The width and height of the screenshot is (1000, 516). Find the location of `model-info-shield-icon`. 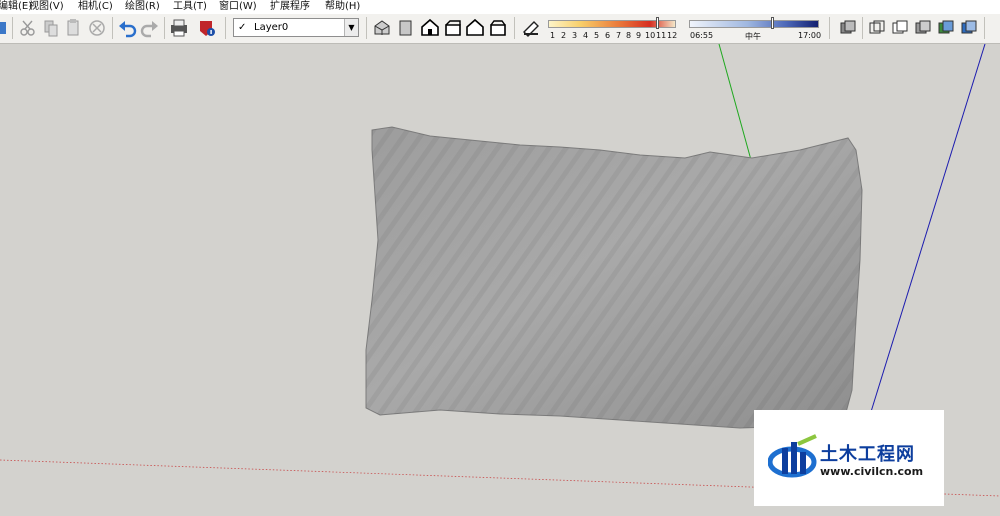

model-info-shield-icon is located at coordinates (207, 28).